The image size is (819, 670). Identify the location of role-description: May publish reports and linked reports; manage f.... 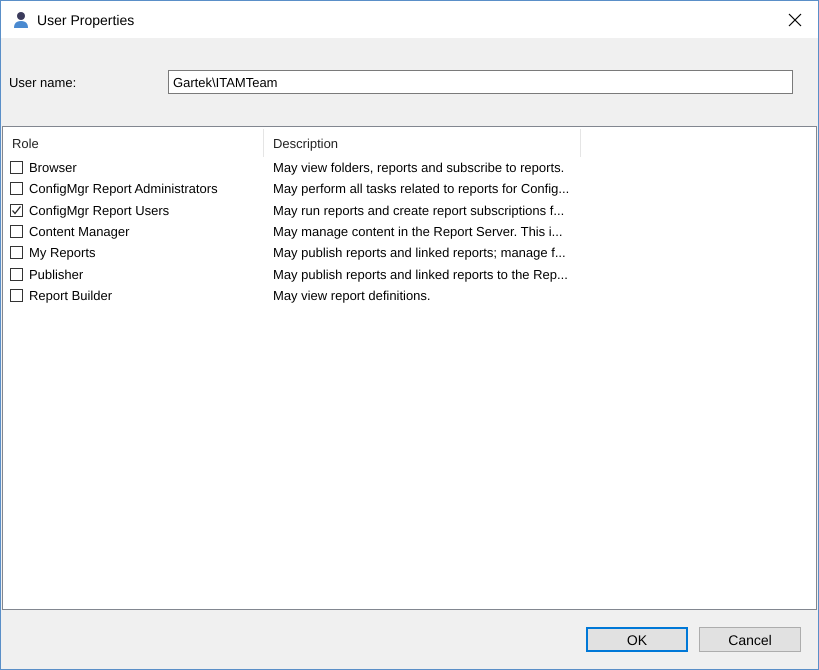
(419, 252).